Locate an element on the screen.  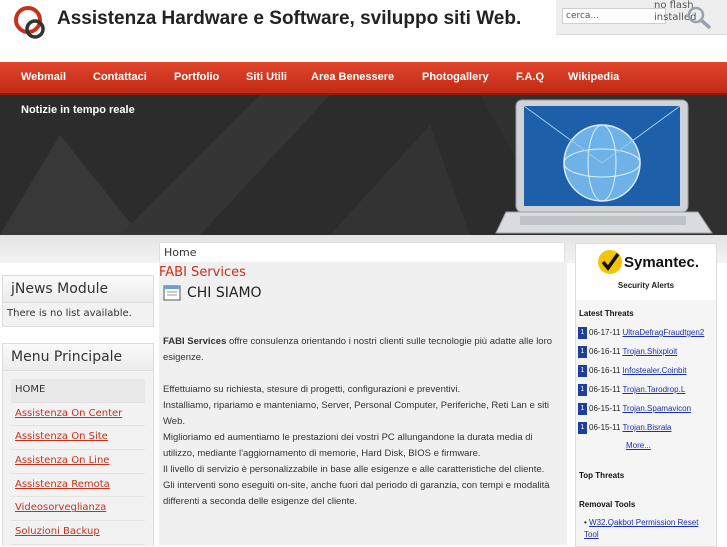
menu-item-assistenza-on-site: Assistenza On Site is located at coordinates (78, 438).